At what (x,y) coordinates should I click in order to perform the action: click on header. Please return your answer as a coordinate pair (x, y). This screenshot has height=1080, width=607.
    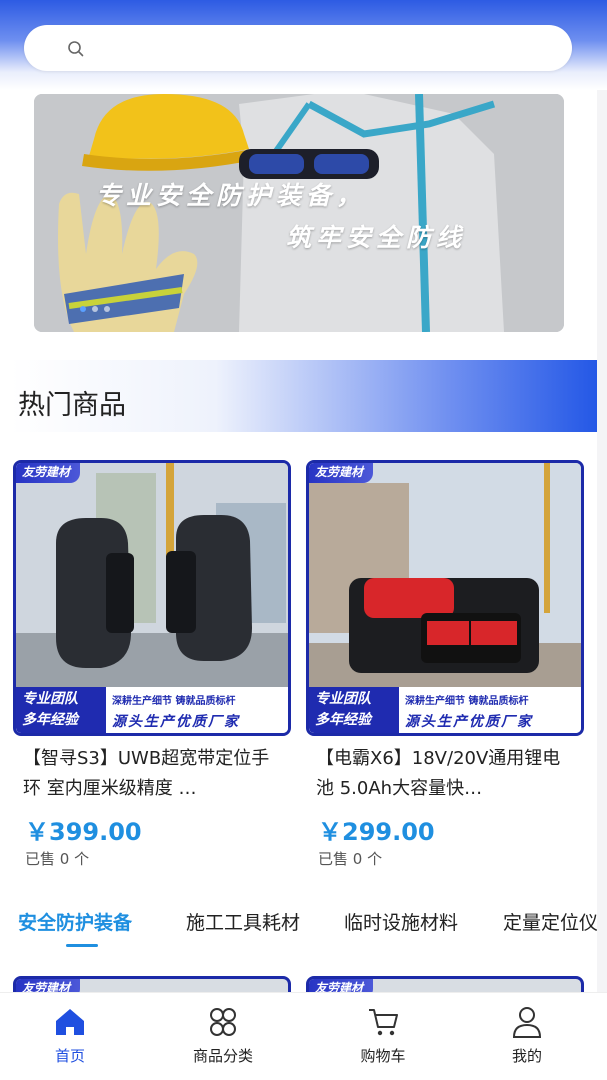
    Looking at the image, I should click on (303, 45).